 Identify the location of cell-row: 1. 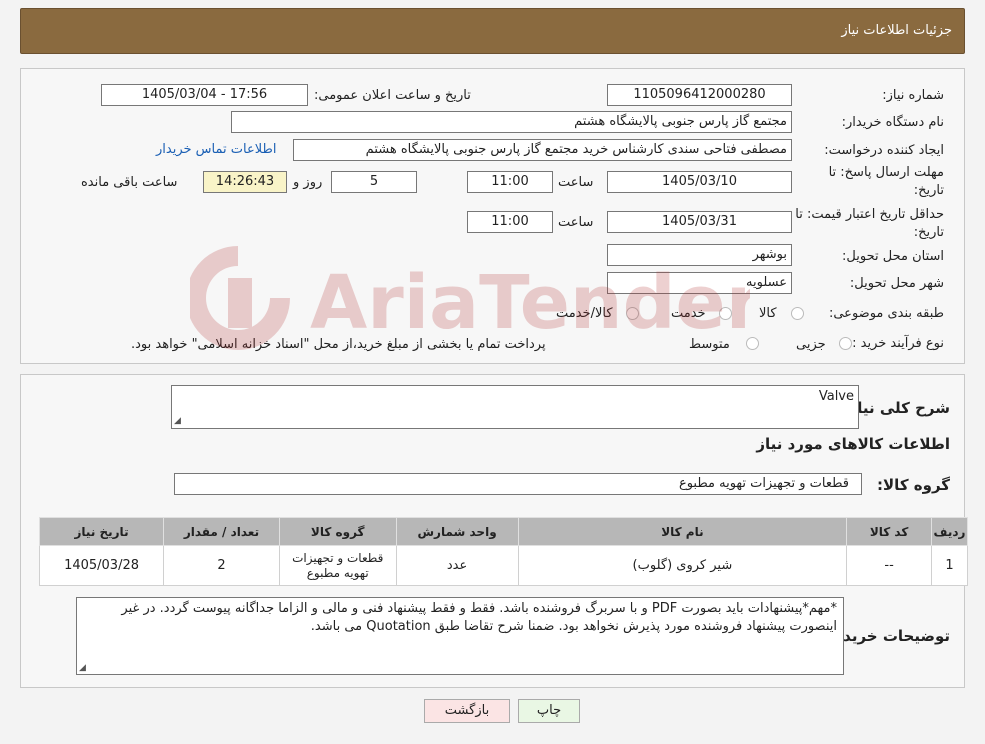
(949, 565).